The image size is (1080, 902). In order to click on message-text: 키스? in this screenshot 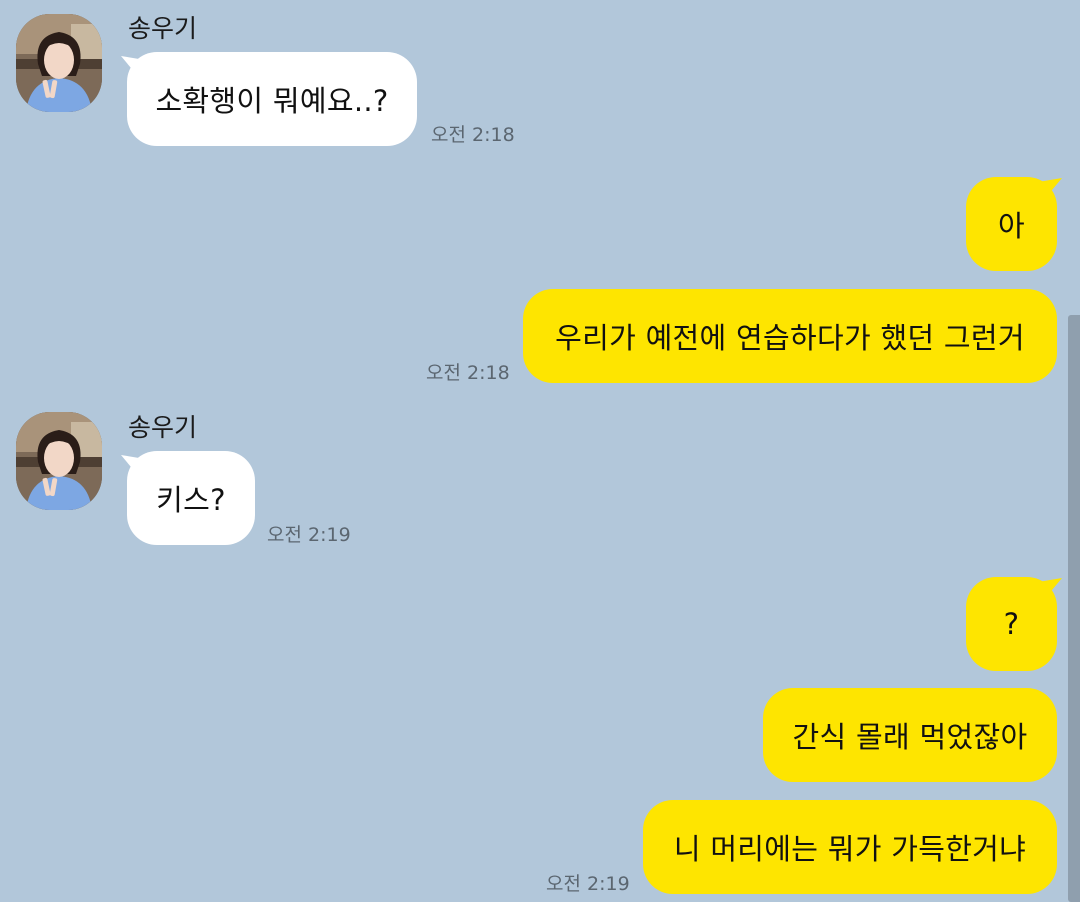, I will do `click(191, 500)`.